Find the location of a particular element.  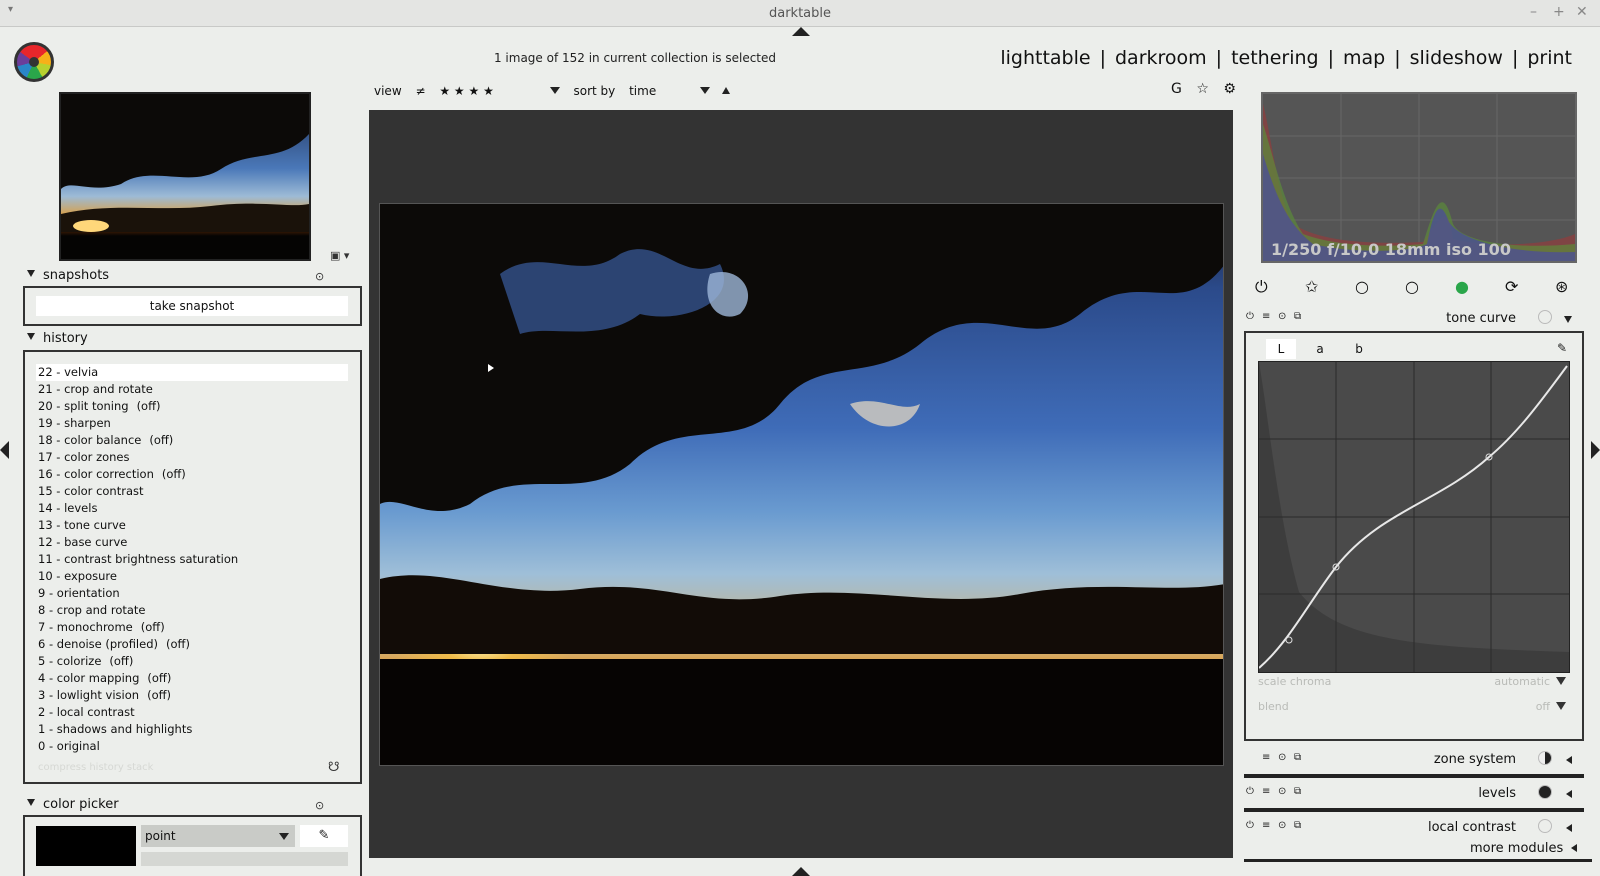

basic-group-icon: ○ is located at coordinates (1362, 286).